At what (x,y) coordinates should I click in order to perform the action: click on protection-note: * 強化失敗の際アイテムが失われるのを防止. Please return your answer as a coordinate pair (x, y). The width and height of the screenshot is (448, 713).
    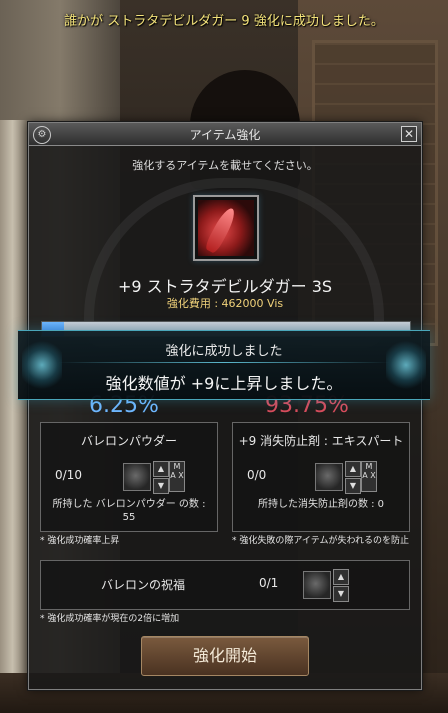
    Looking at the image, I should click on (321, 541).